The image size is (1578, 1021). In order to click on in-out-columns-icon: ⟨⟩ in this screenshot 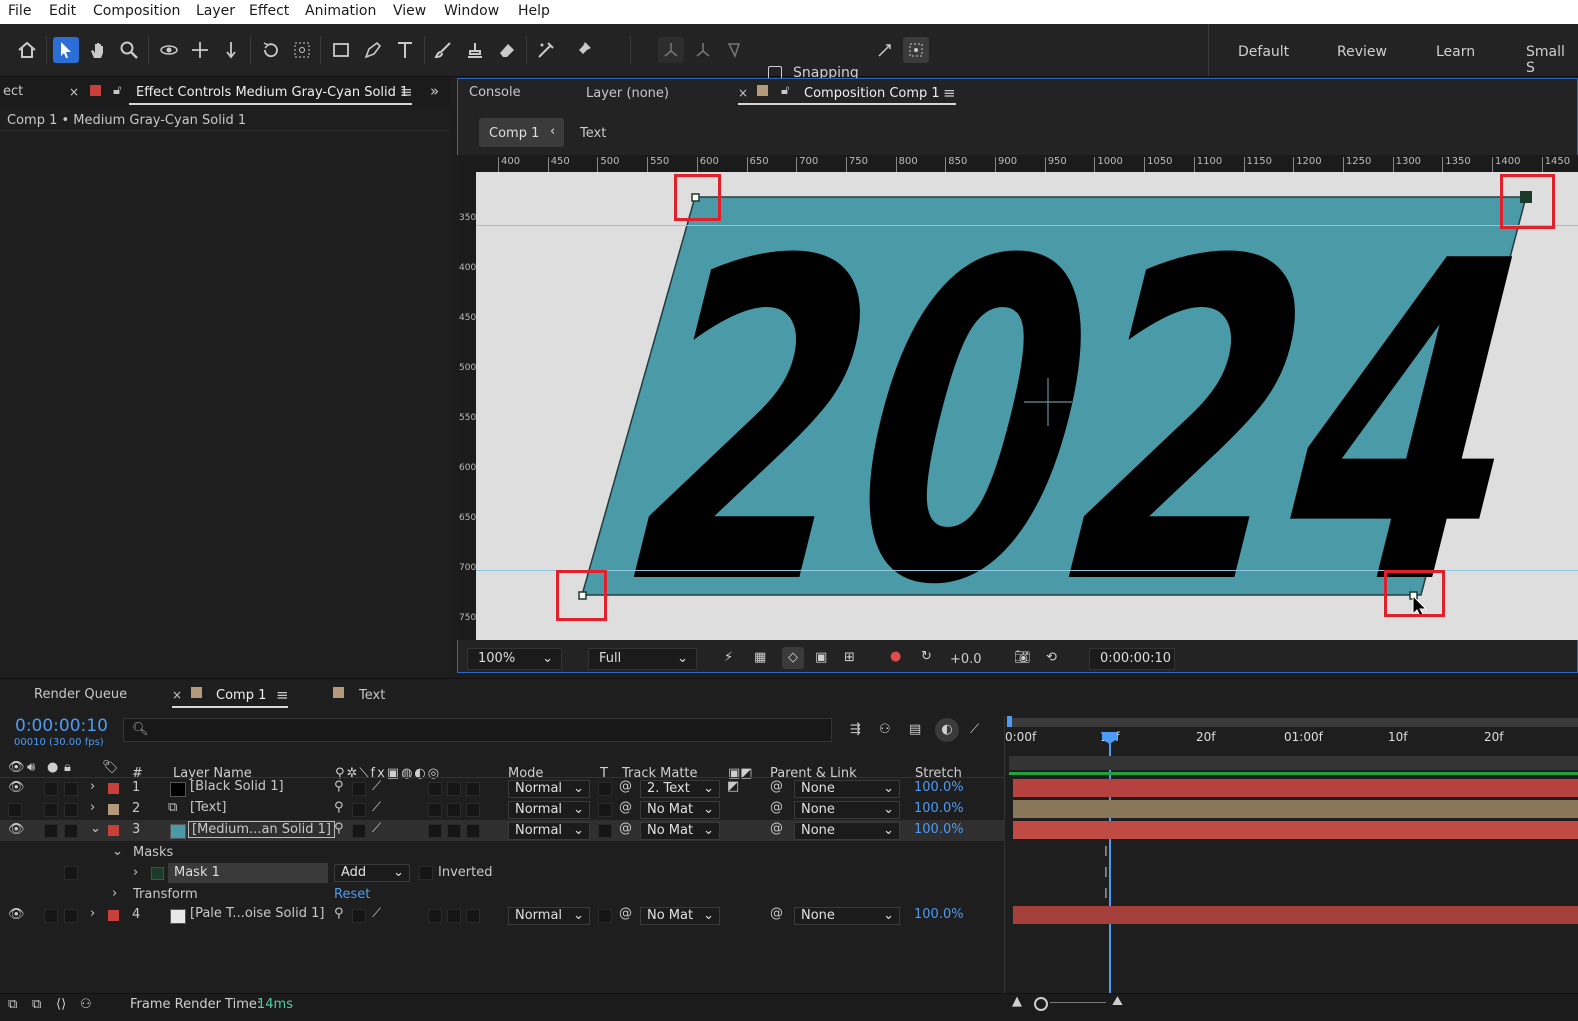, I will do `click(61, 1004)`.